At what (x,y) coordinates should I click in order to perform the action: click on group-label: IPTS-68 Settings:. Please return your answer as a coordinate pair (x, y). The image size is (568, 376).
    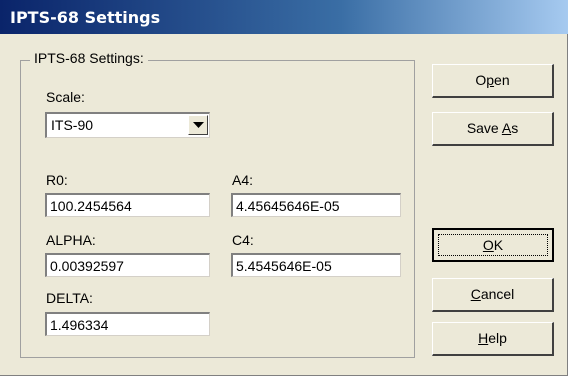
    Looking at the image, I should click on (89, 58).